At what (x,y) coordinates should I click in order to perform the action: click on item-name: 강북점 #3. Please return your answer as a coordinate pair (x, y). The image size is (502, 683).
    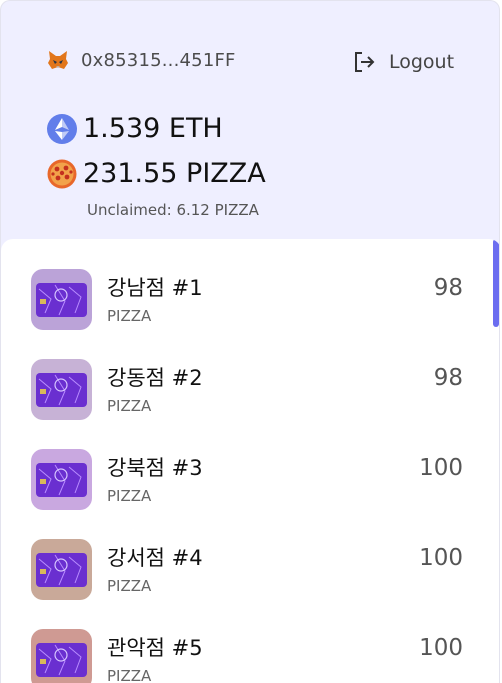
    Looking at the image, I should click on (155, 468).